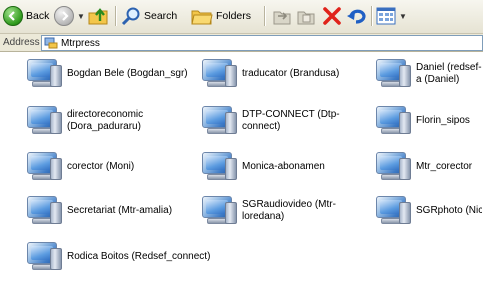 Image resolution: width=483 pixels, height=282 pixels. I want to click on computer-item: Secretariat (Mtr-amalia), so click(109, 211).